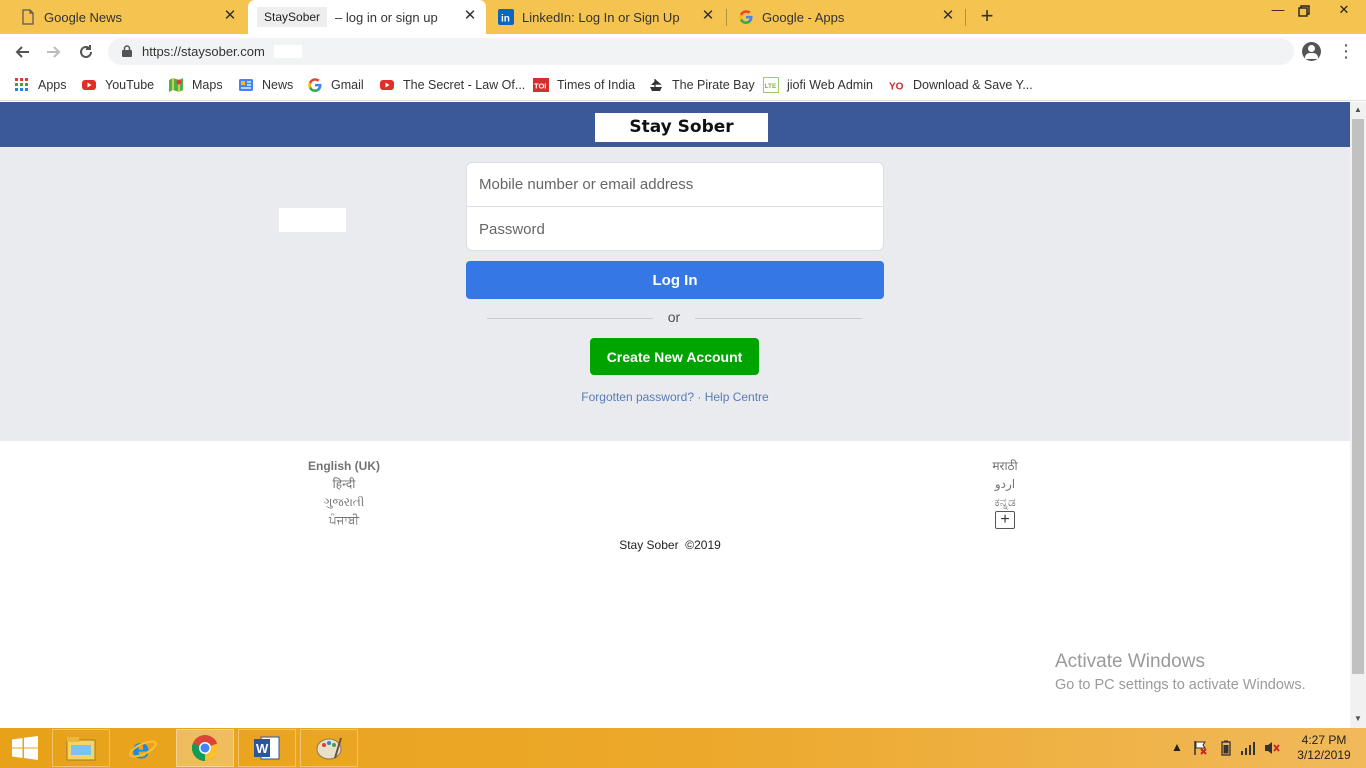  Describe the element at coordinates (1358, 109) in the screenshot. I see `scroll-up-icon: ▲` at that location.